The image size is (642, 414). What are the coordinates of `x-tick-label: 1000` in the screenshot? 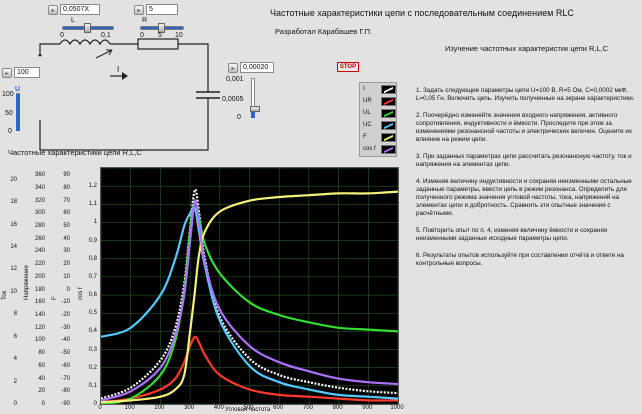 It's located at (397, 408).